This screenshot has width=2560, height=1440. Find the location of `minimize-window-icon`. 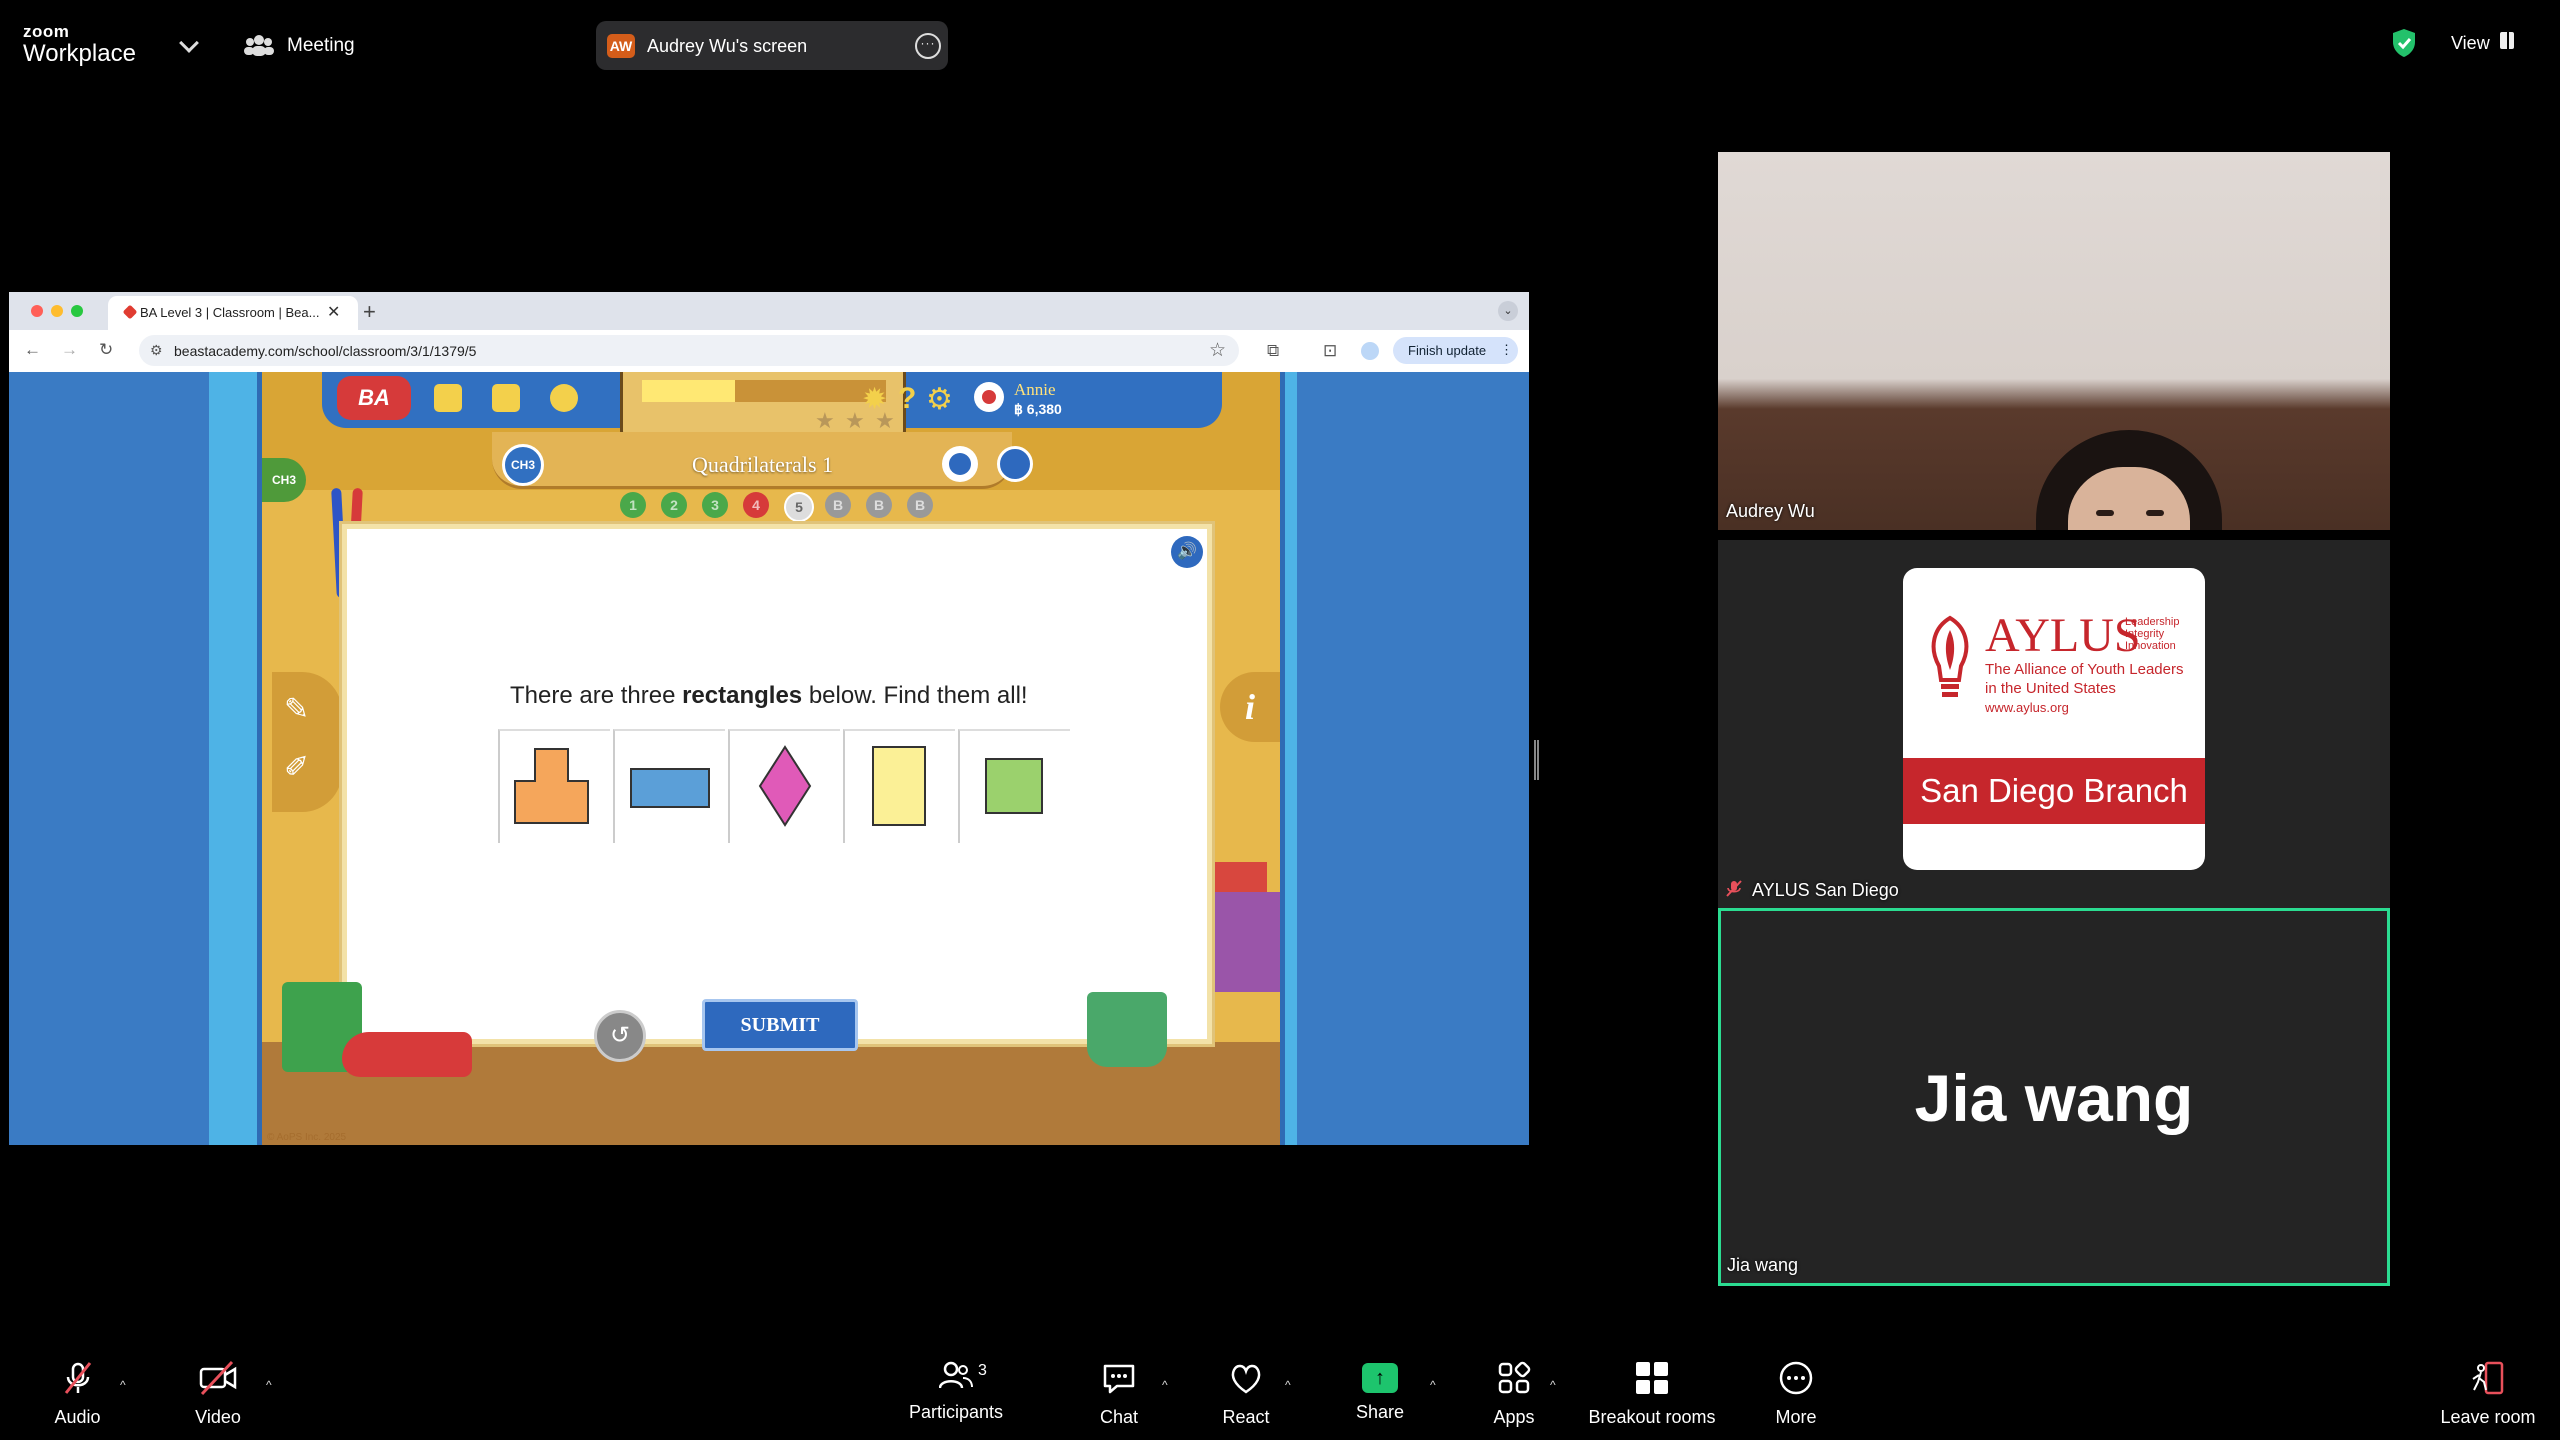

minimize-window-icon is located at coordinates (57, 311).